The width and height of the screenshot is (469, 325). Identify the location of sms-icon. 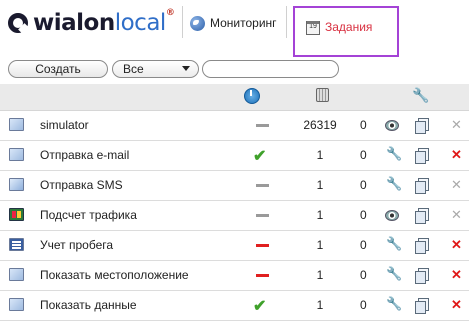
(16, 184).